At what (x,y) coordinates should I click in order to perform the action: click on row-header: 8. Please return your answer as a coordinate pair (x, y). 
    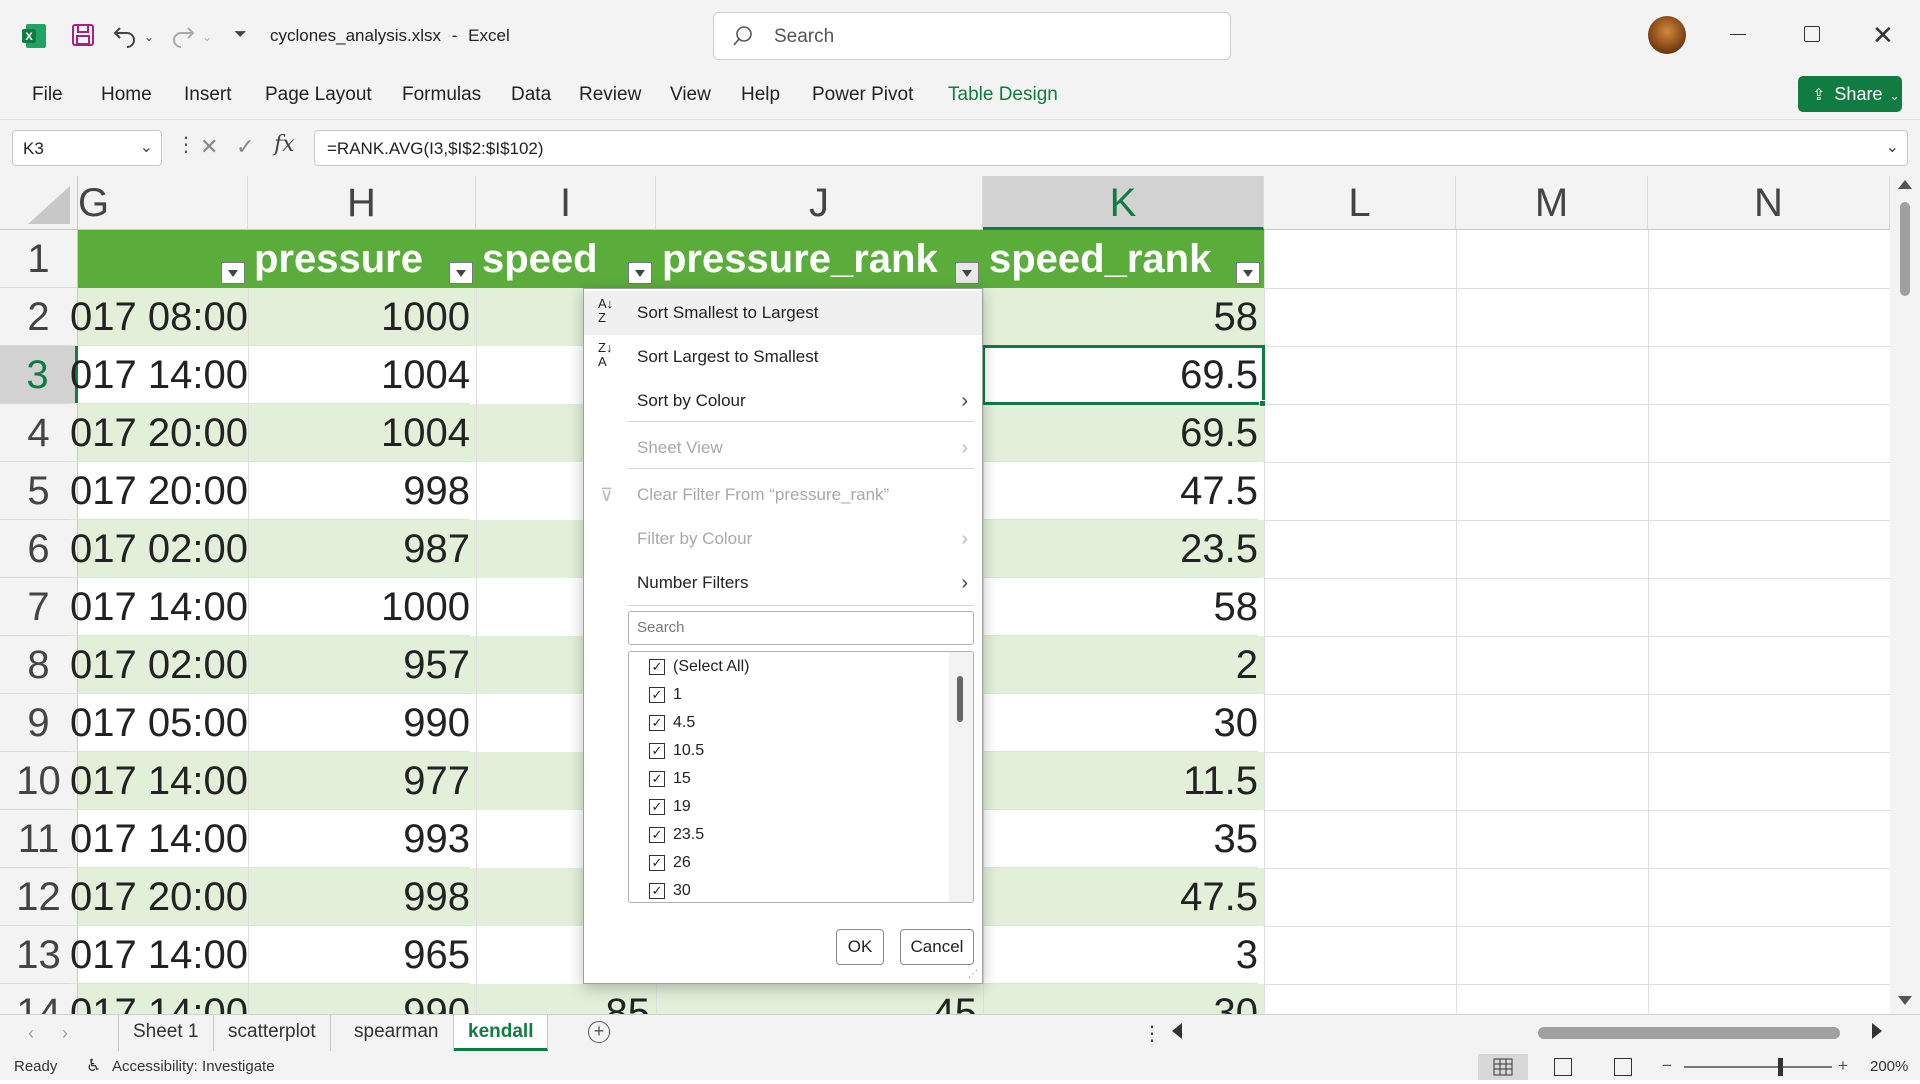
    Looking at the image, I should click on (39, 665).